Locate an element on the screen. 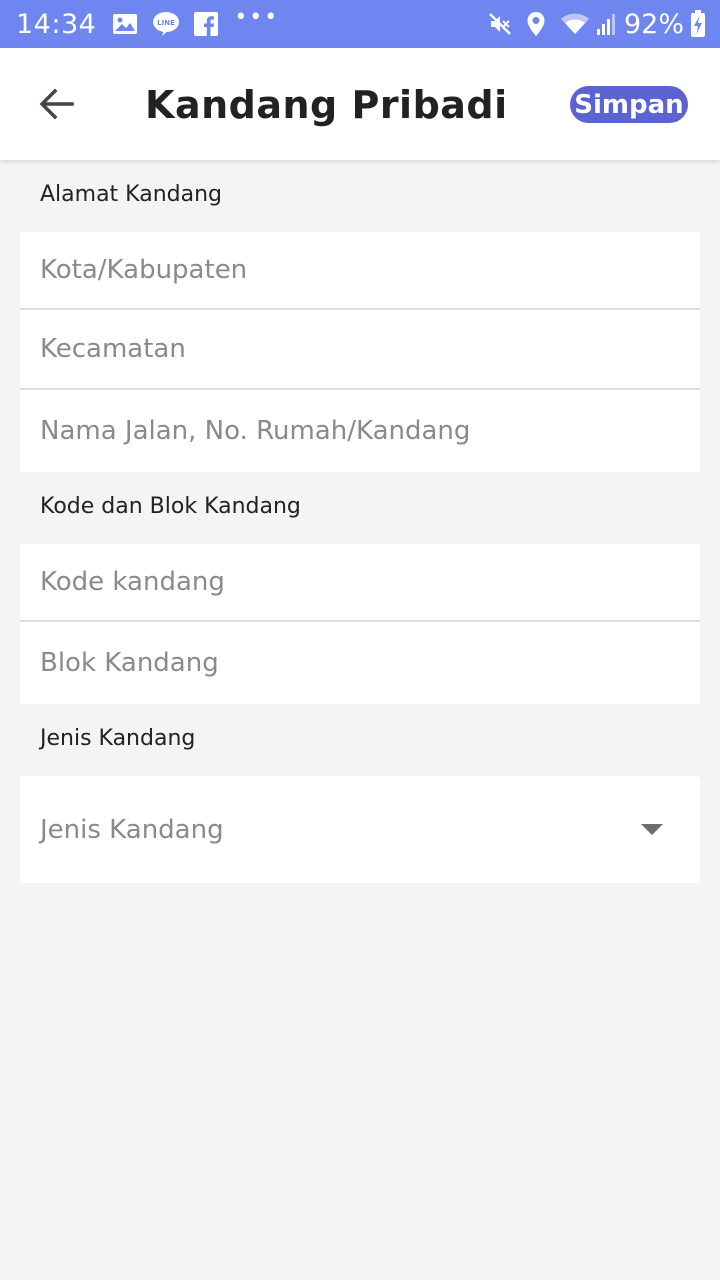 The height and width of the screenshot is (1280, 720). status-bar-right: 92% is located at coordinates (597, 24).